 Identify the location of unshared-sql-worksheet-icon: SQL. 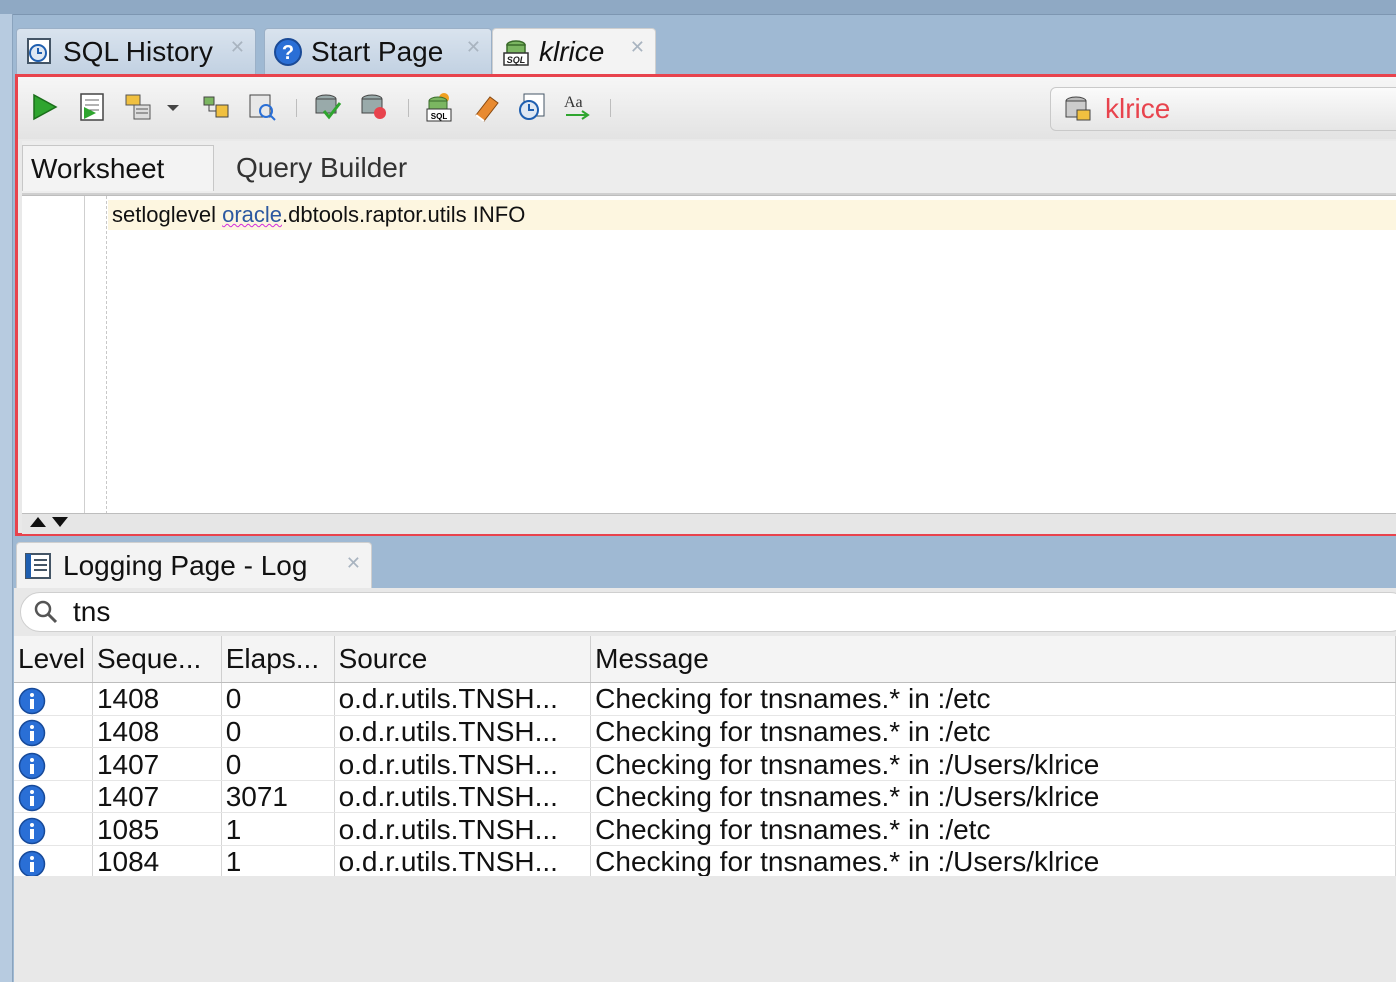
(440, 107).